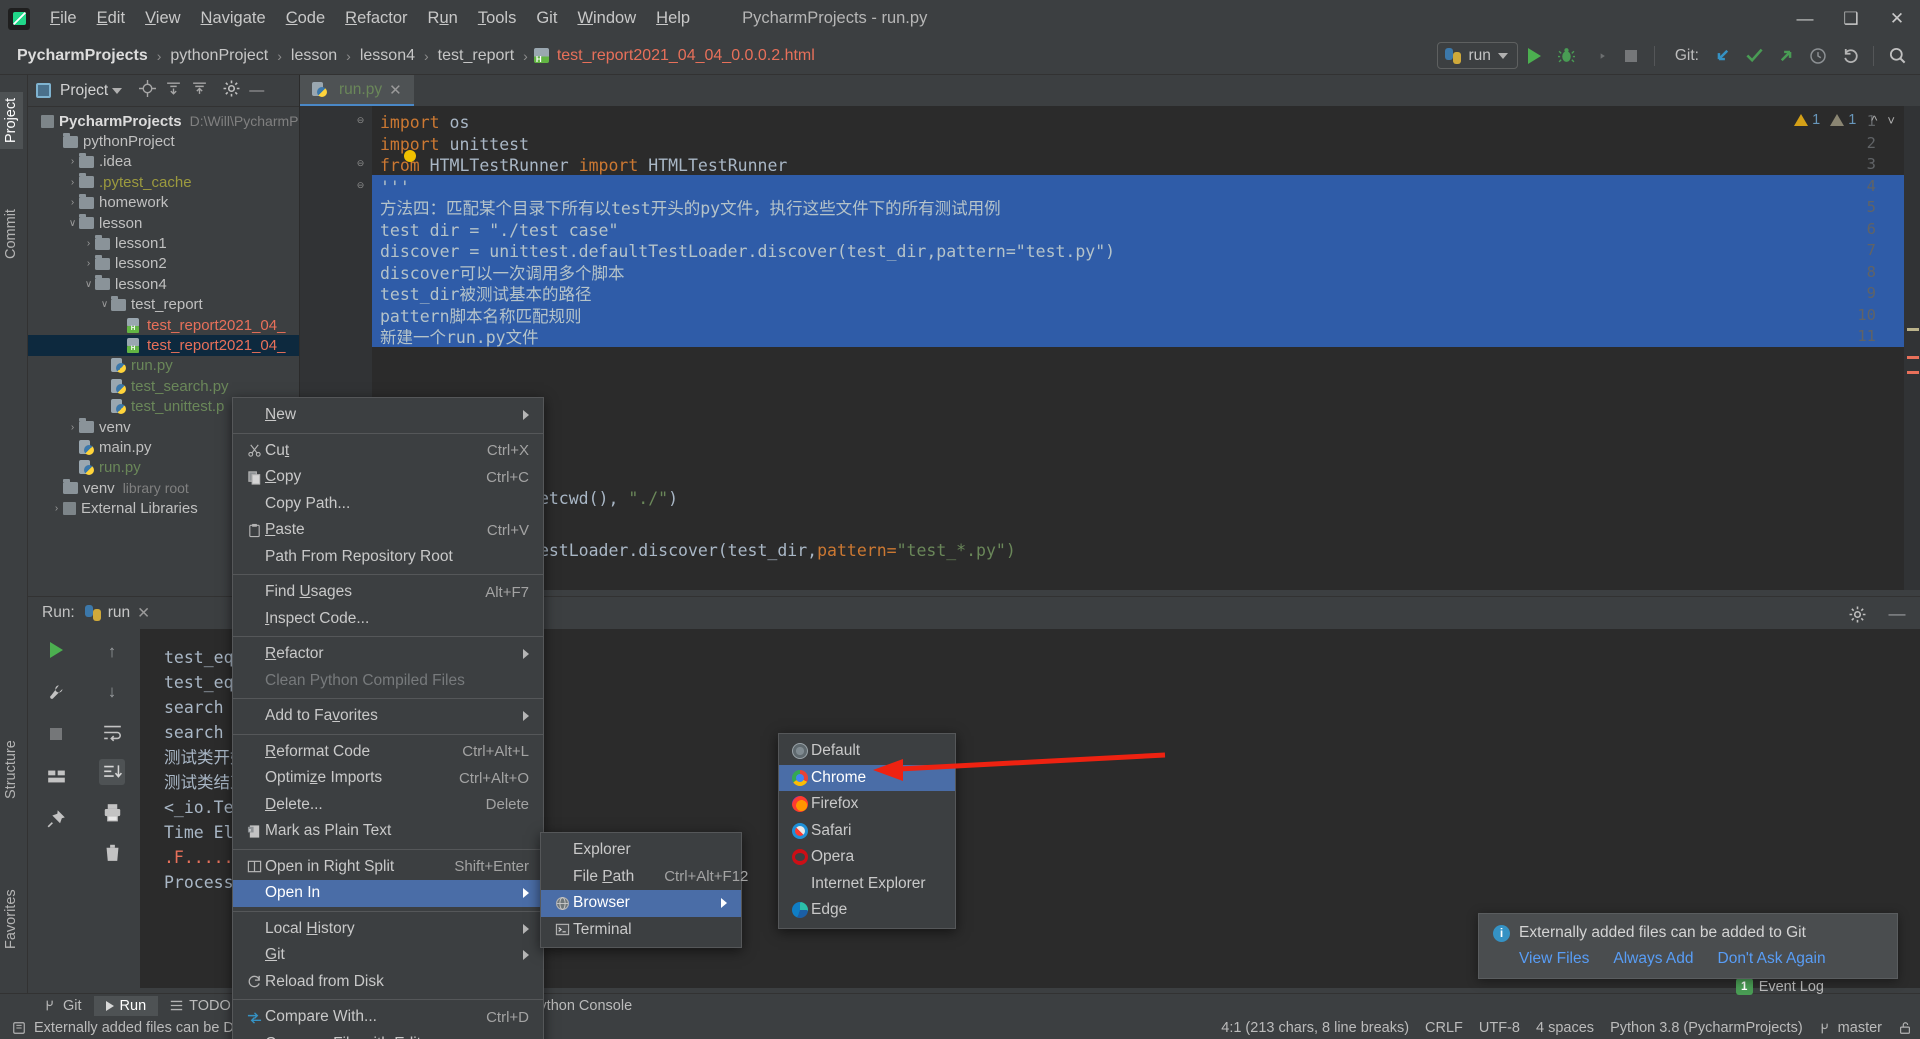  What do you see at coordinates (233, 18) in the screenshot?
I see `menu-item-navigate: Navigate` at bounding box center [233, 18].